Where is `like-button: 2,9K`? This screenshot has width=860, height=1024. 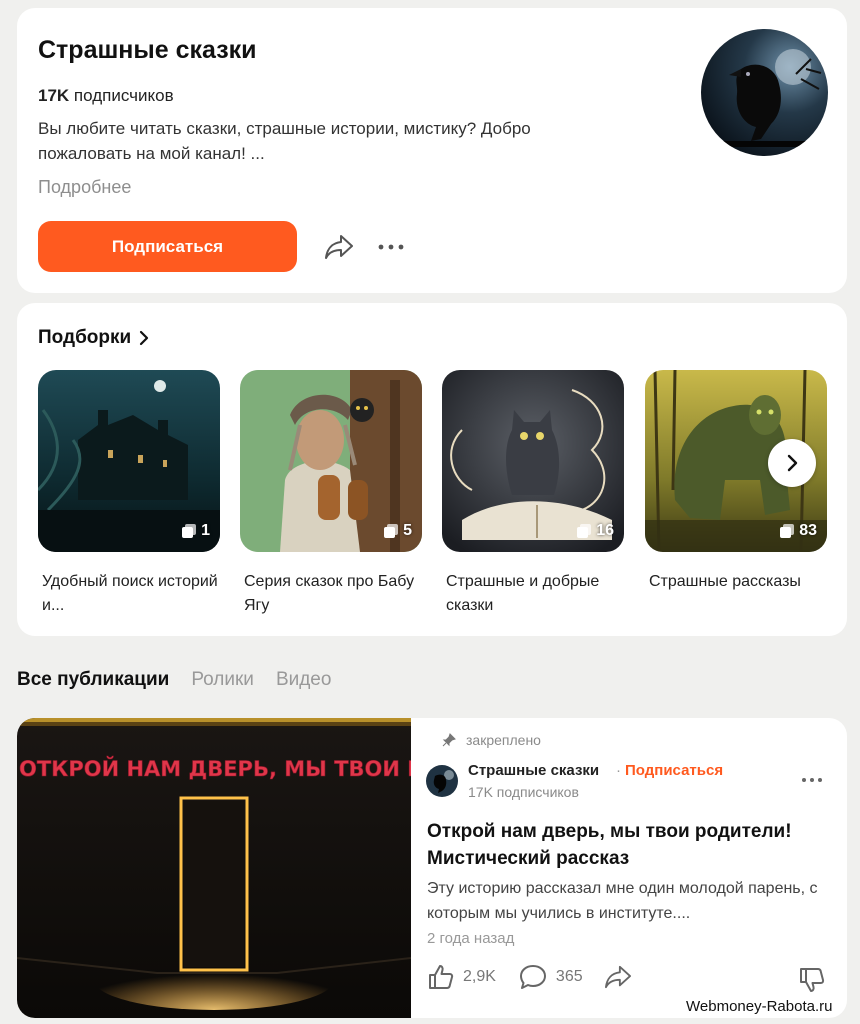 like-button: 2,9K is located at coordinates (461, 977).